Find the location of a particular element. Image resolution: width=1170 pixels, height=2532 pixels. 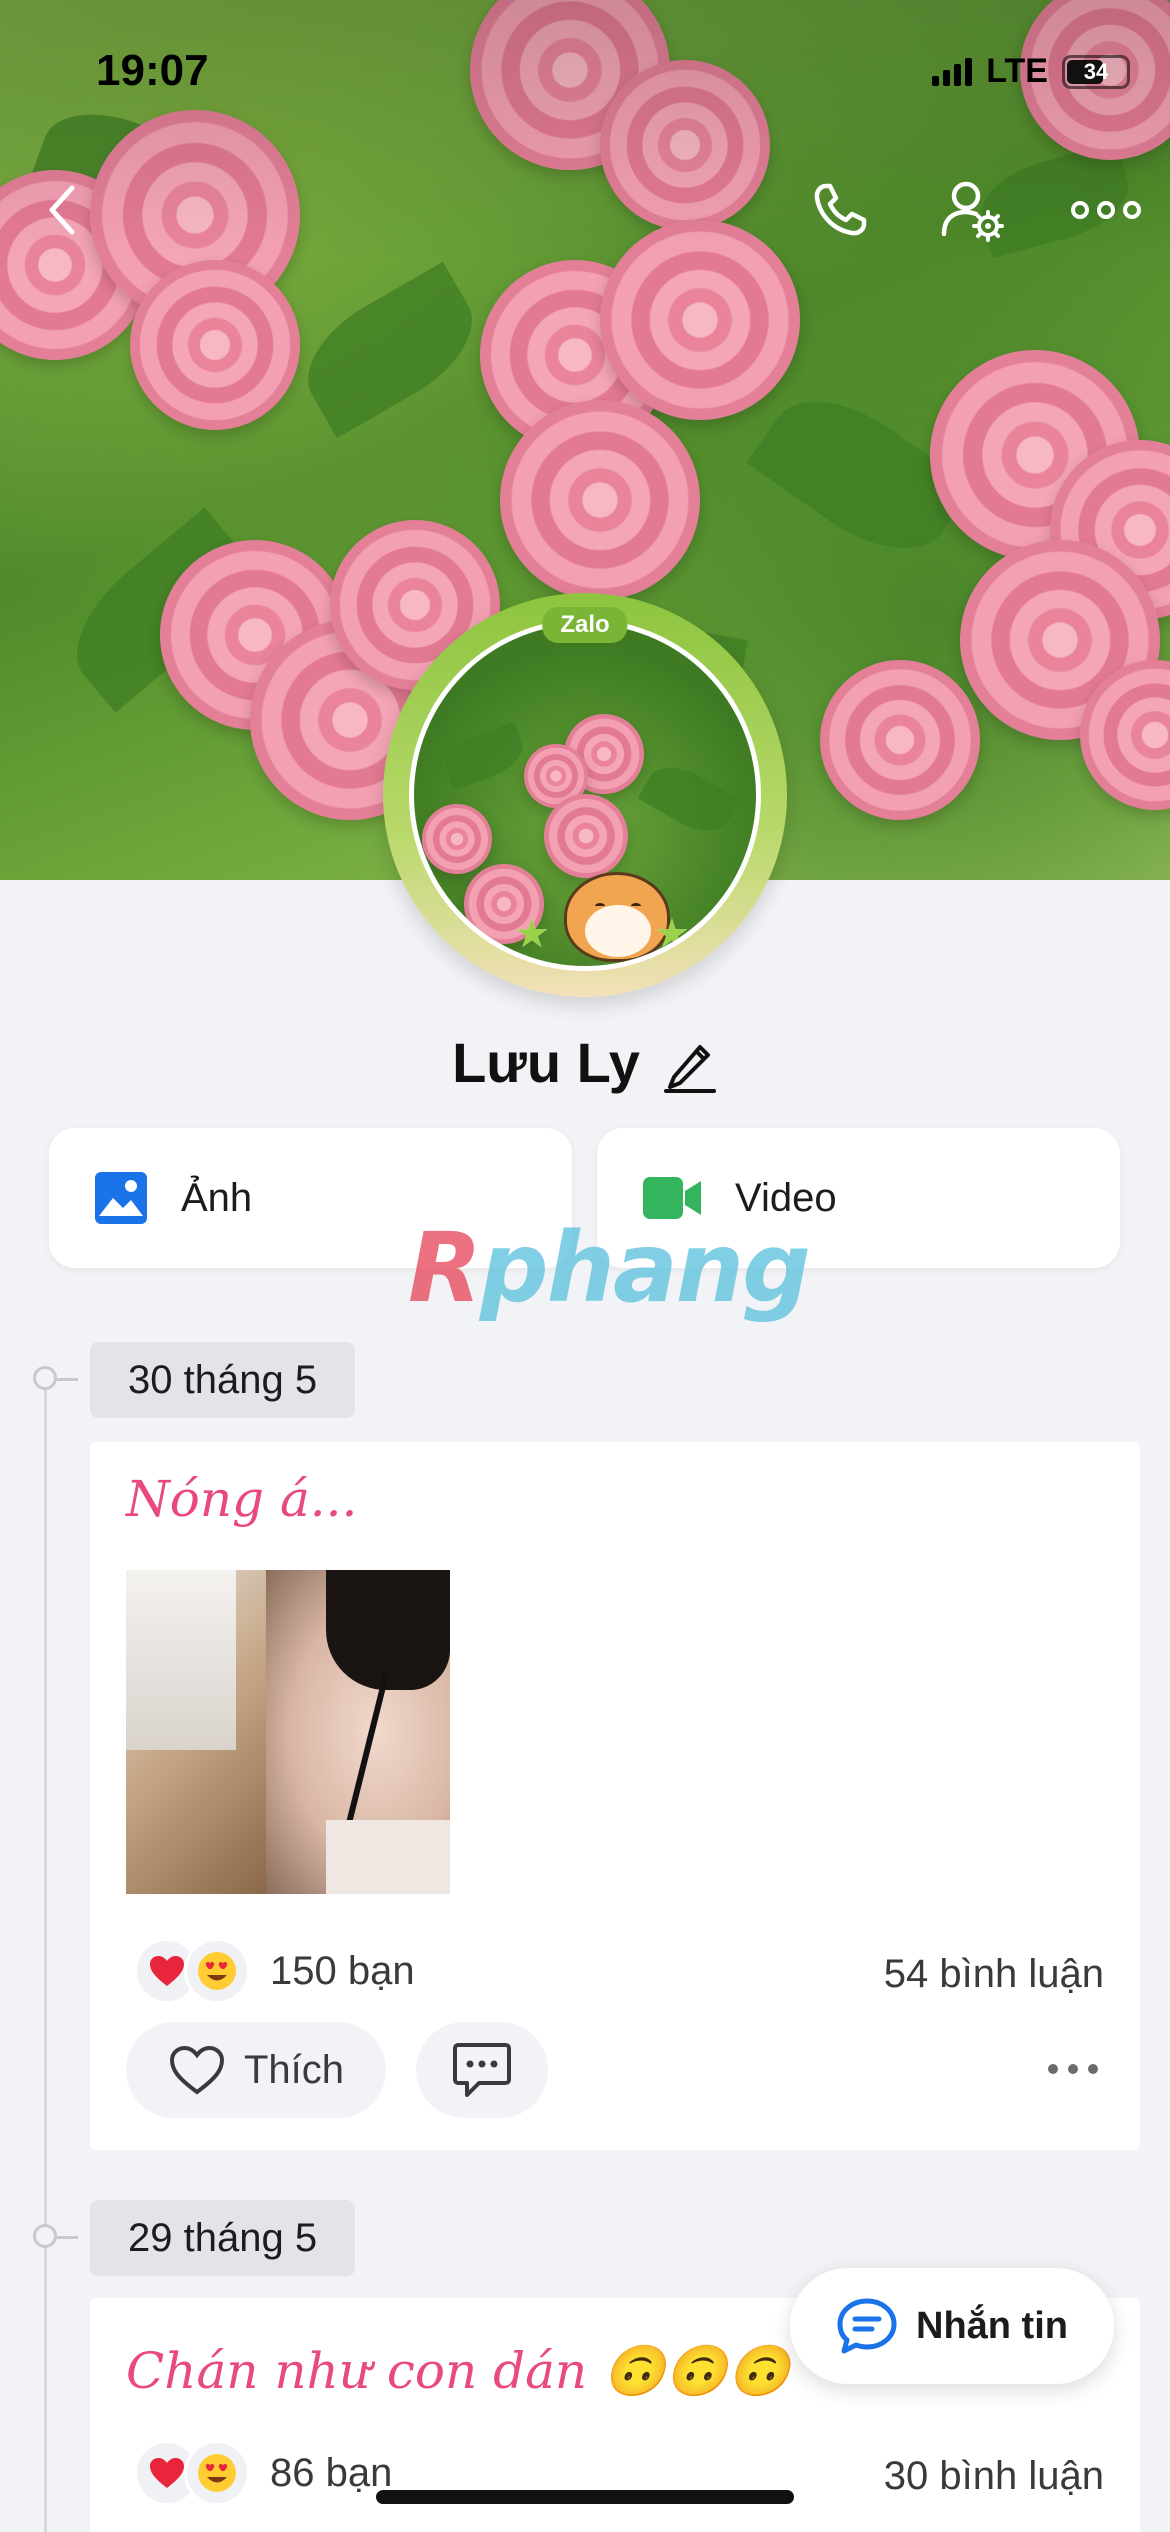

call-button is located at coordinates (840, 210).